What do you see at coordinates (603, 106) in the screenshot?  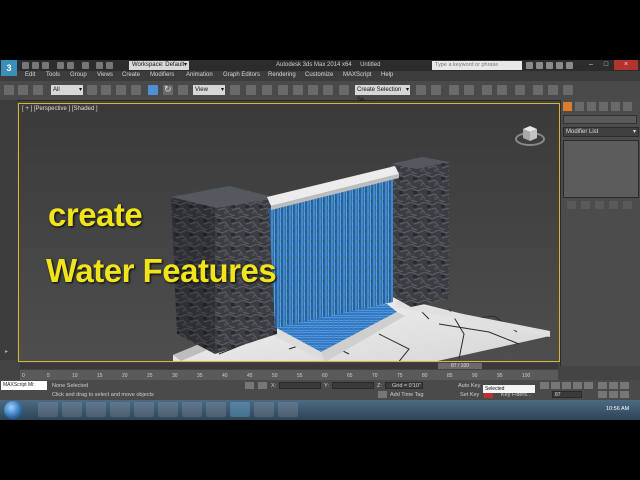 I see `motion-tab-icon` at bounding box center [603, 106].